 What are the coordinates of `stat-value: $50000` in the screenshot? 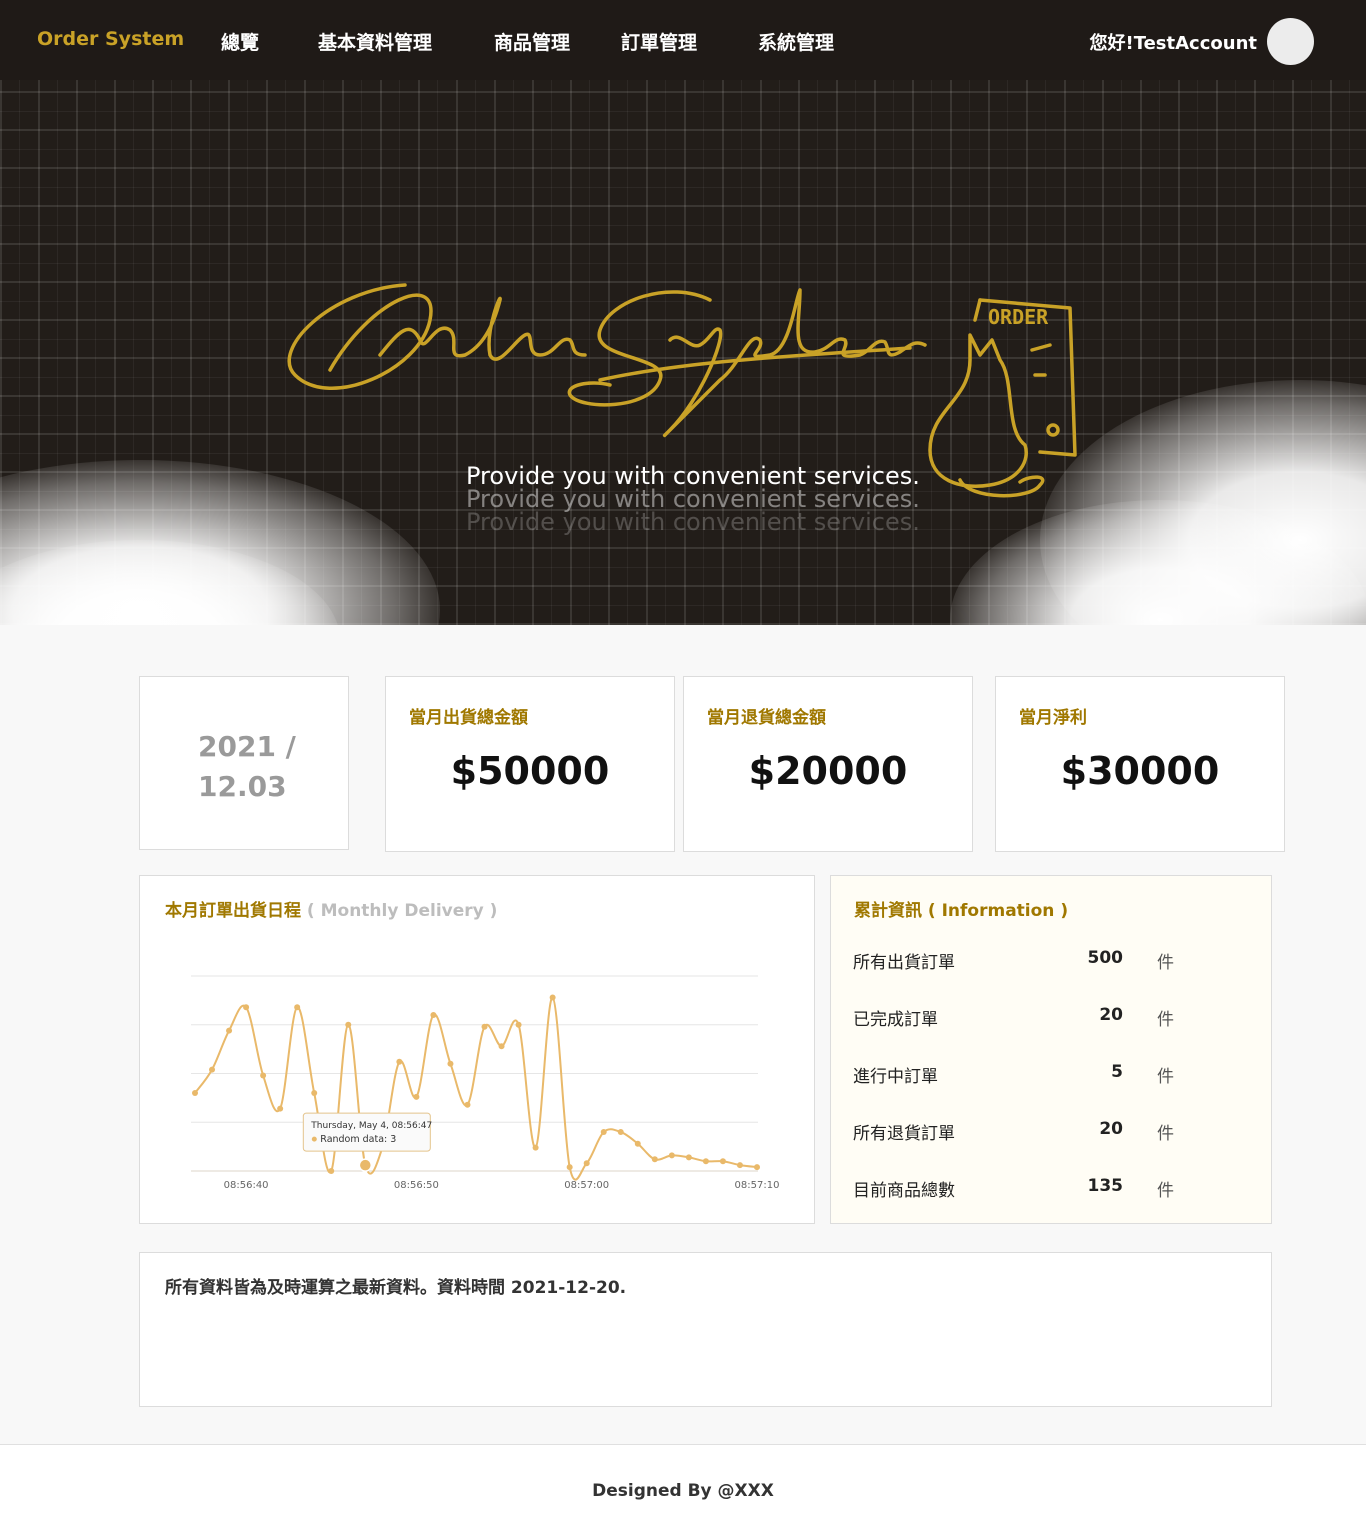 It's located at (530, 771).